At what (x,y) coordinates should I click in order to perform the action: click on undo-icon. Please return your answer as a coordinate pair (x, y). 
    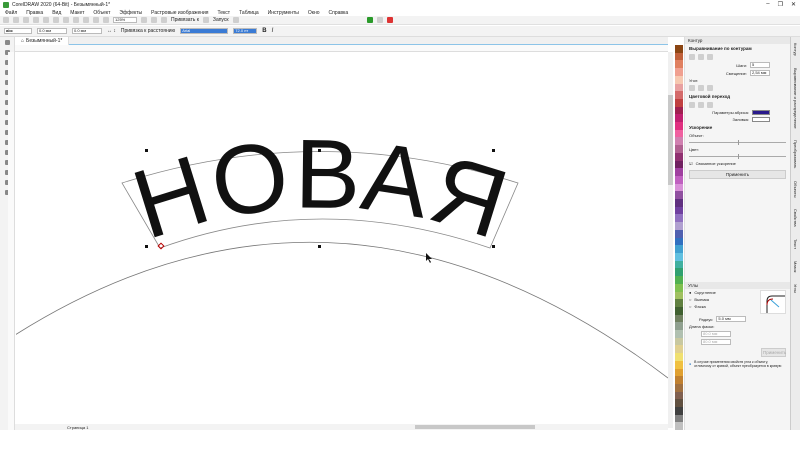
    Looking at the image, I should click on (76, 20).